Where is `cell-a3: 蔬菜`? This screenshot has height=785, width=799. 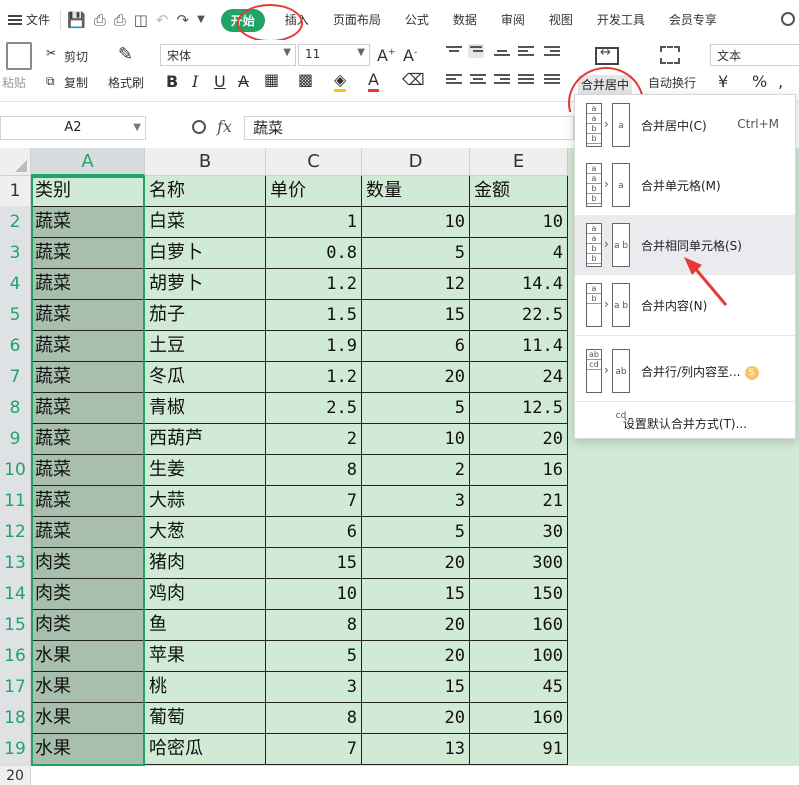
cell-a3: 蔬菜 is located at coordinates (88, 253).